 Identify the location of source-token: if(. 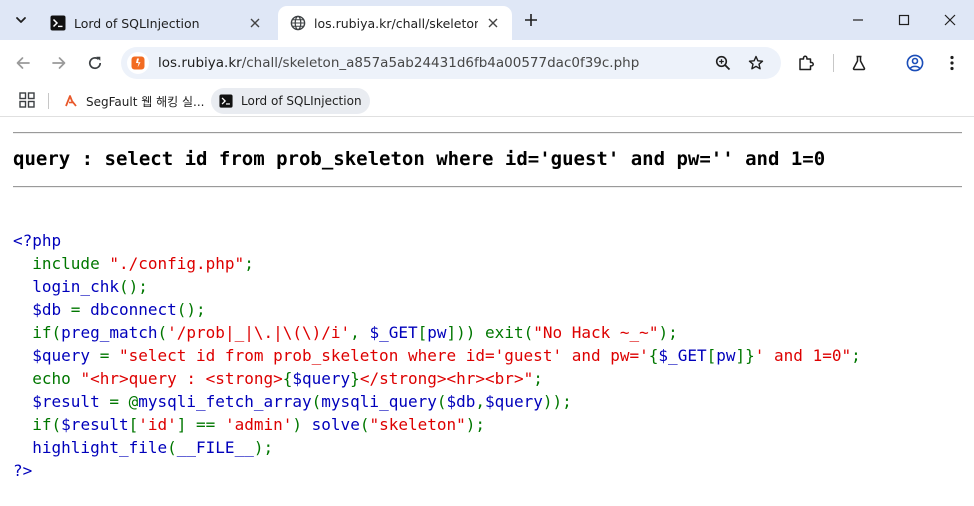
(47, 332).